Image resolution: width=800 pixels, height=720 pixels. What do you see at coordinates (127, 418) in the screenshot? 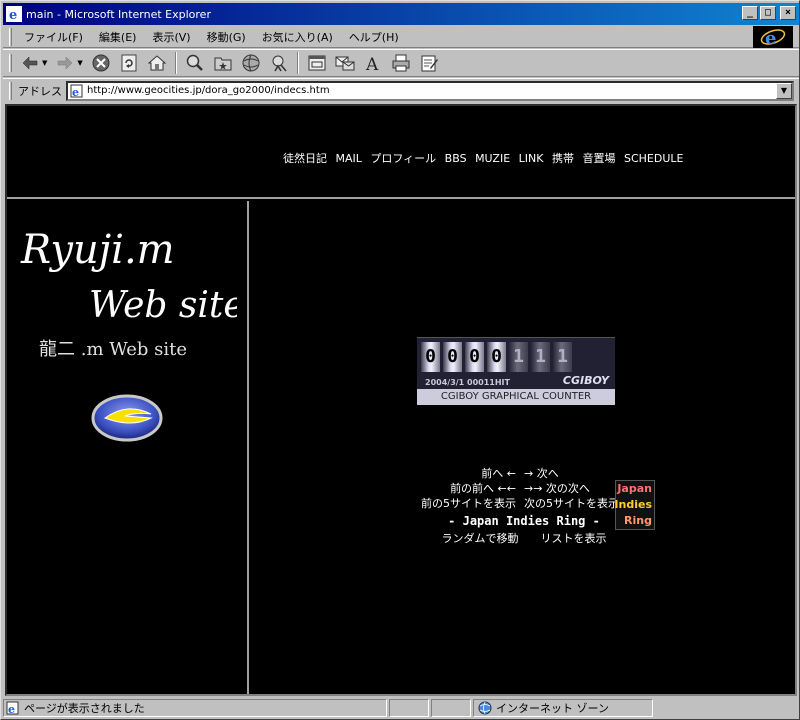
I see `emblem-icon` at bounding box center [127, 418].